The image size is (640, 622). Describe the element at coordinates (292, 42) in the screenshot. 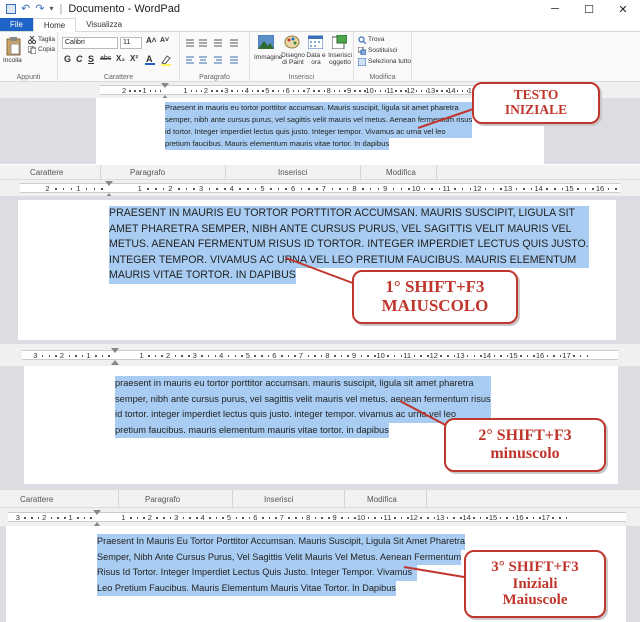

I see `paint-icon` at that location.